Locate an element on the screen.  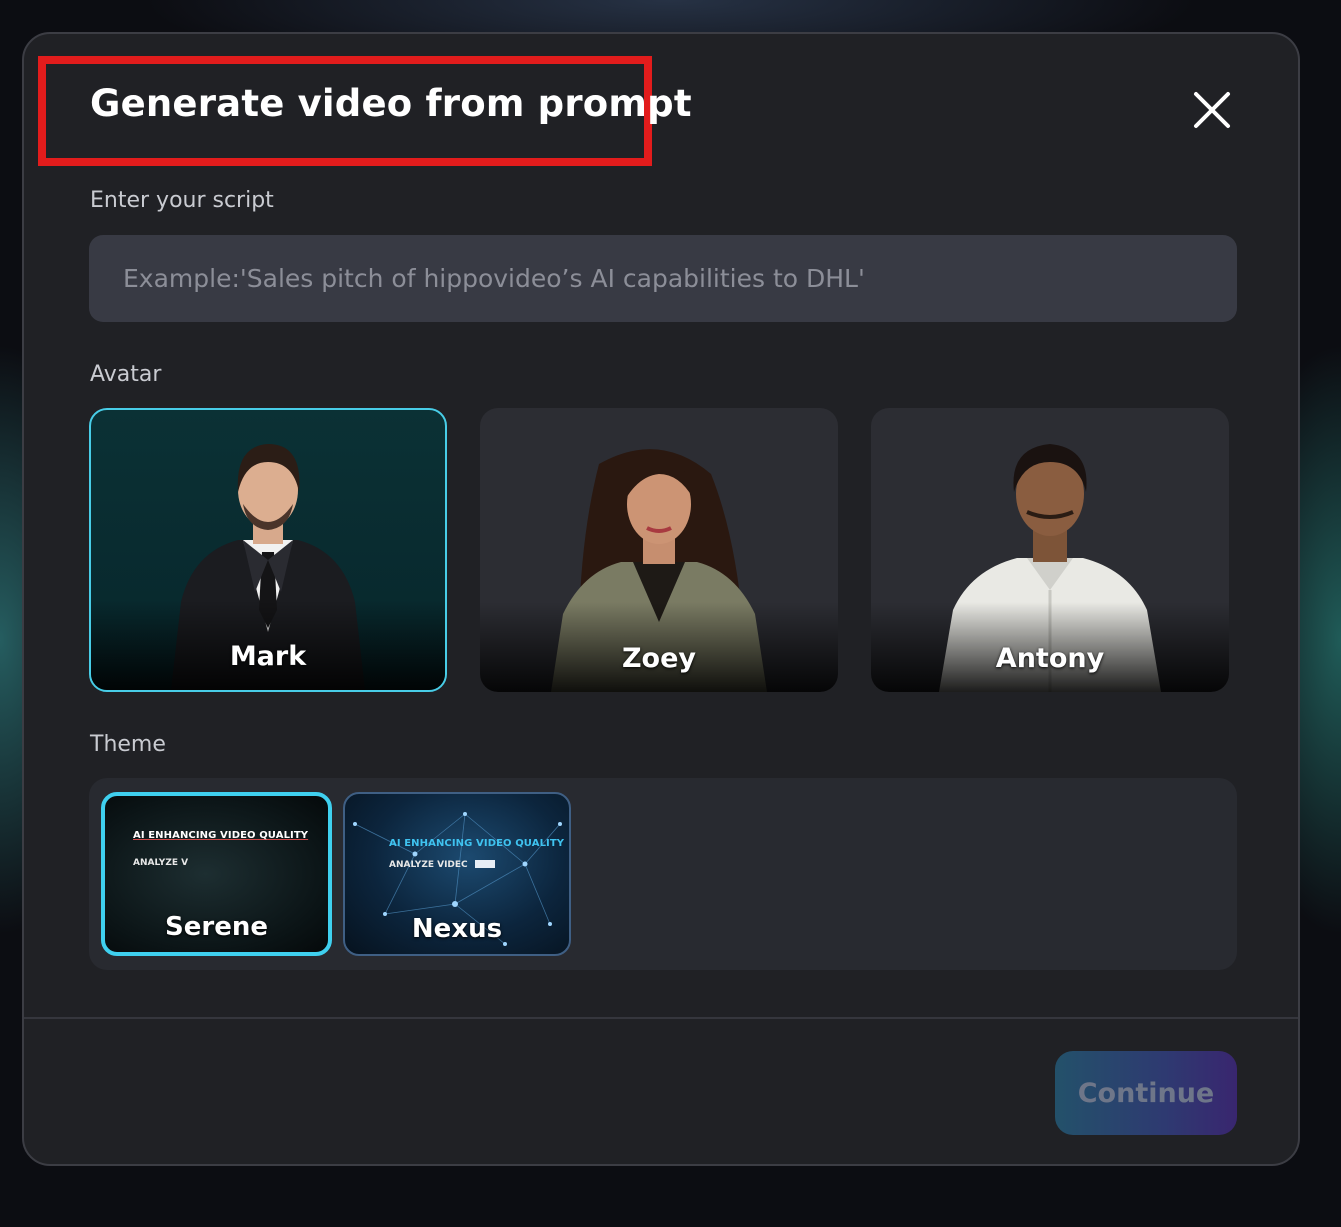
theme-serene-headline: AI ENHANCING VIDEO QUALITY is located at coordinates (221, 835).